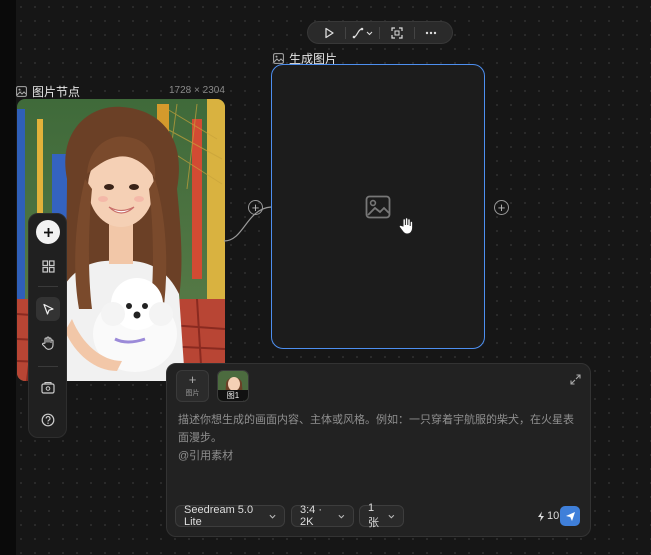 The image size is (651, 555). I want to click on credit-value: 10, so click(553, 516).